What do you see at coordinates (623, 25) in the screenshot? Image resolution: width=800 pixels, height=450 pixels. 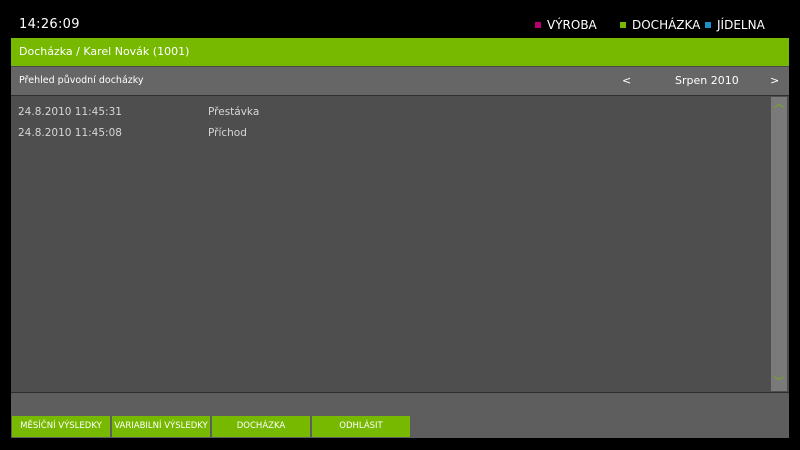 I see `module-dochazka-square-icon` at bounding box center [623, 25].